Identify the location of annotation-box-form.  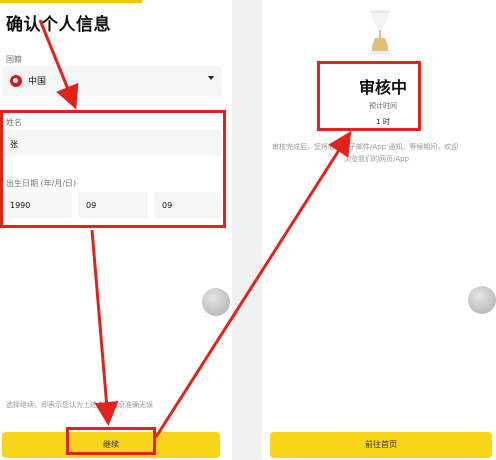
(113, 169).